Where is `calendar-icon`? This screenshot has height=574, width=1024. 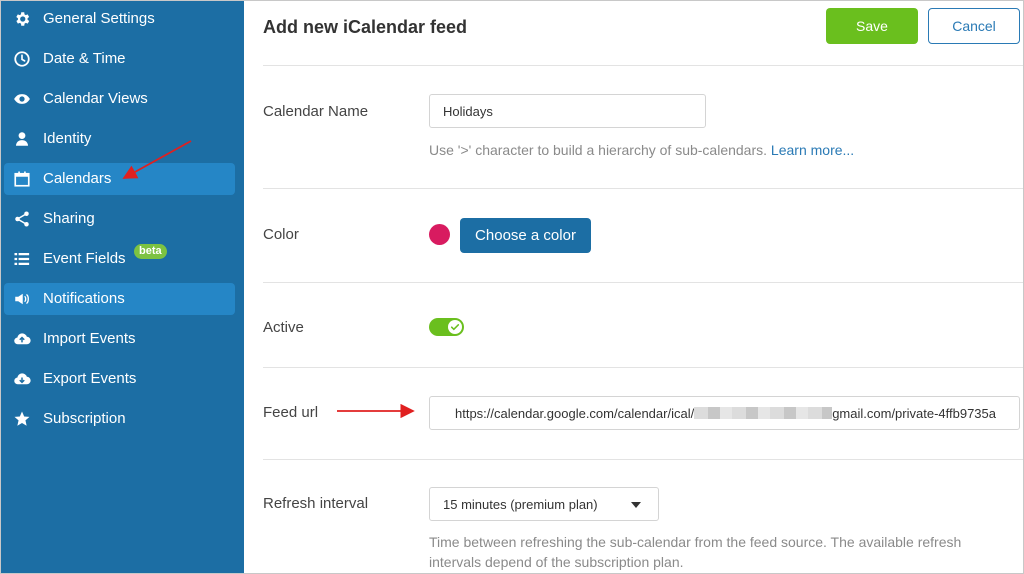
calendar-icon is located at coordinates (22, 179).